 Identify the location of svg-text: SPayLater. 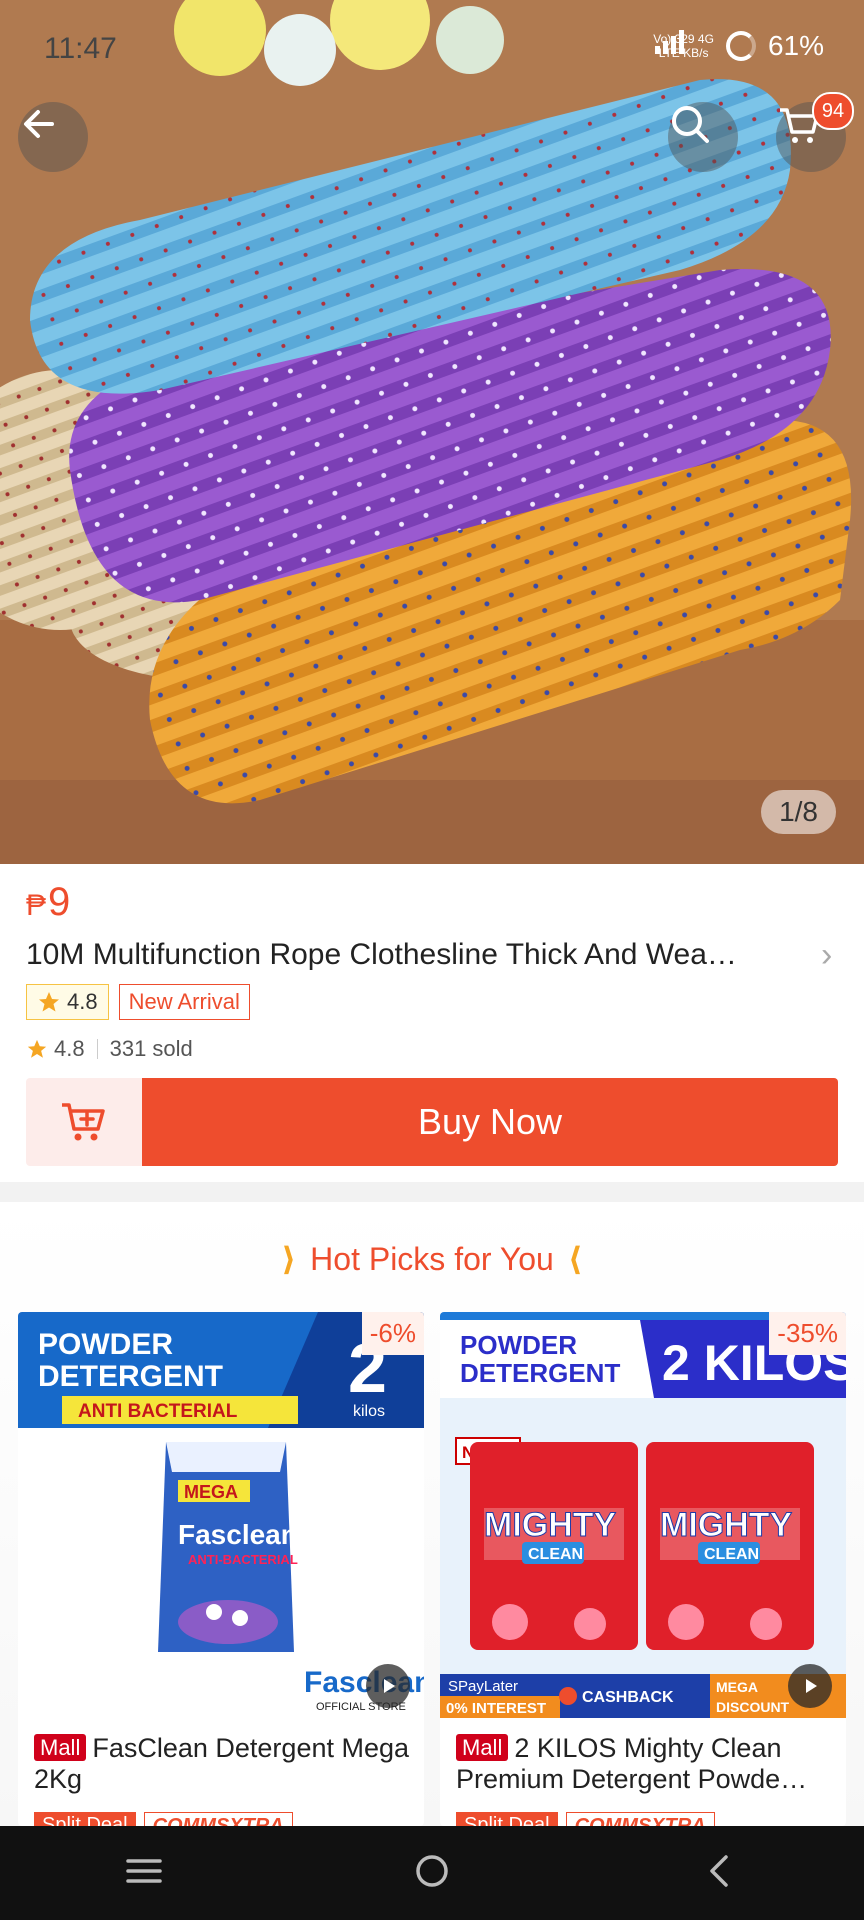
(483, 1686).